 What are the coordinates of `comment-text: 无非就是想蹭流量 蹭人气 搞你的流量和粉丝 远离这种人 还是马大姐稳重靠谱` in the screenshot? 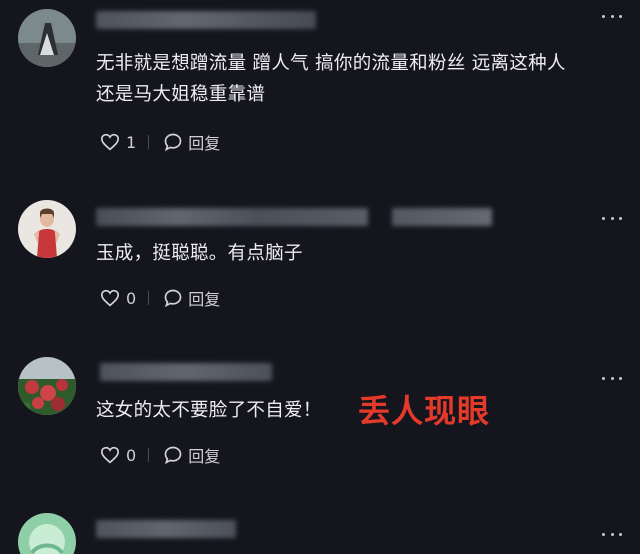 It's located at (331, 79).